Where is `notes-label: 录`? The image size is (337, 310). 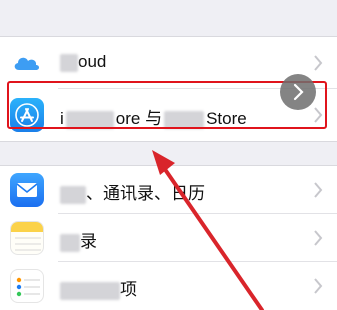
notes-label: 录 is located at coordinates (78, 239).